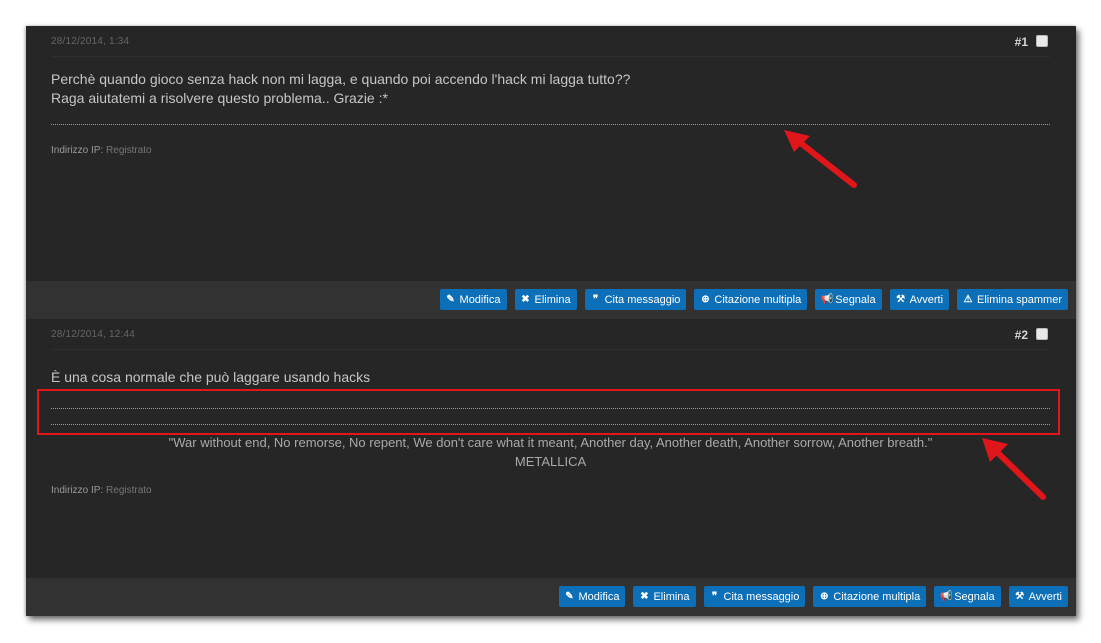 The width and height of the screenshot is (1101, 643). Describe the element at coordinates (90, 41) in the screenshot. I see `post-1-date: 28/12/2014, 1:34` at that location.